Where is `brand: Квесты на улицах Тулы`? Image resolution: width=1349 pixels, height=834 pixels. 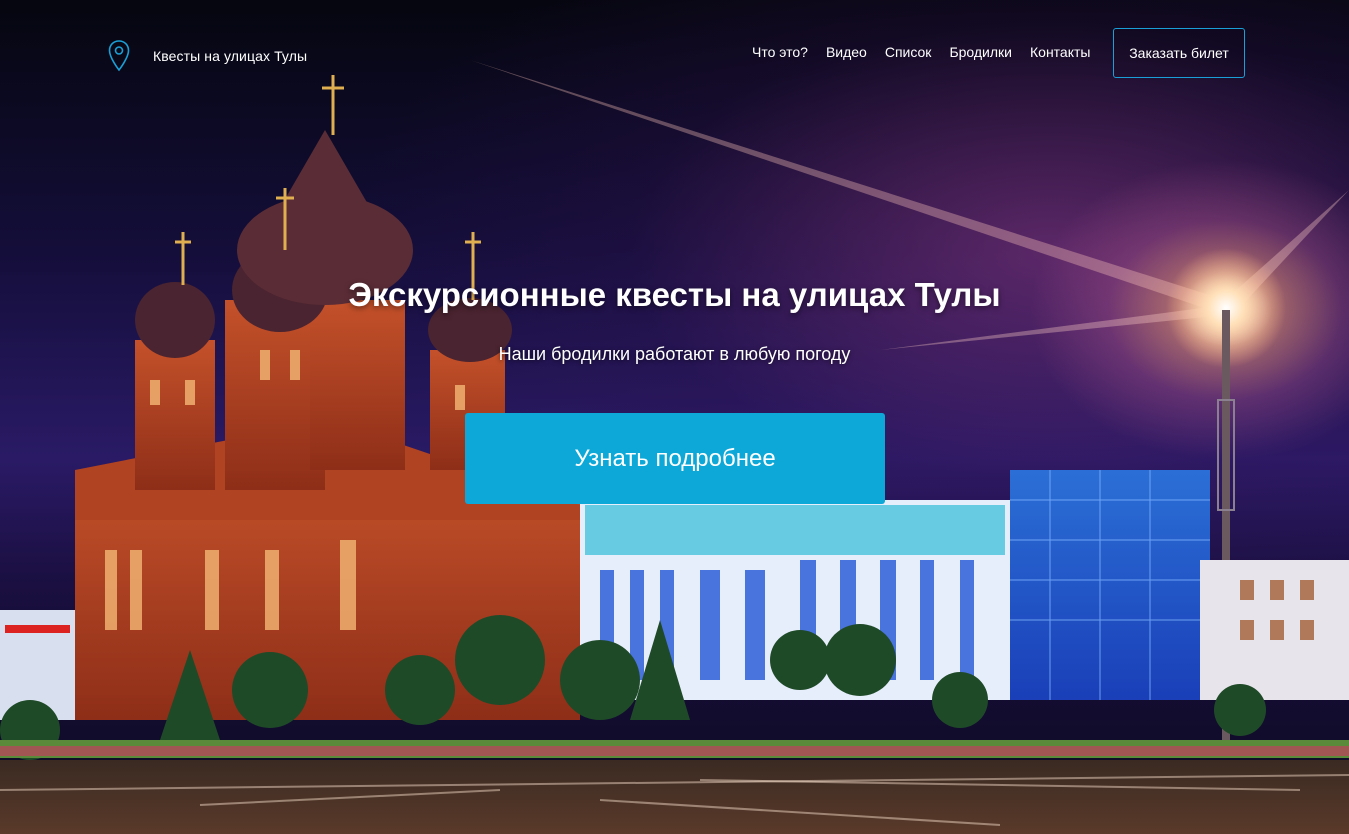
brand: Квесты на улицах Тулы is located at coordinates (207, 56).